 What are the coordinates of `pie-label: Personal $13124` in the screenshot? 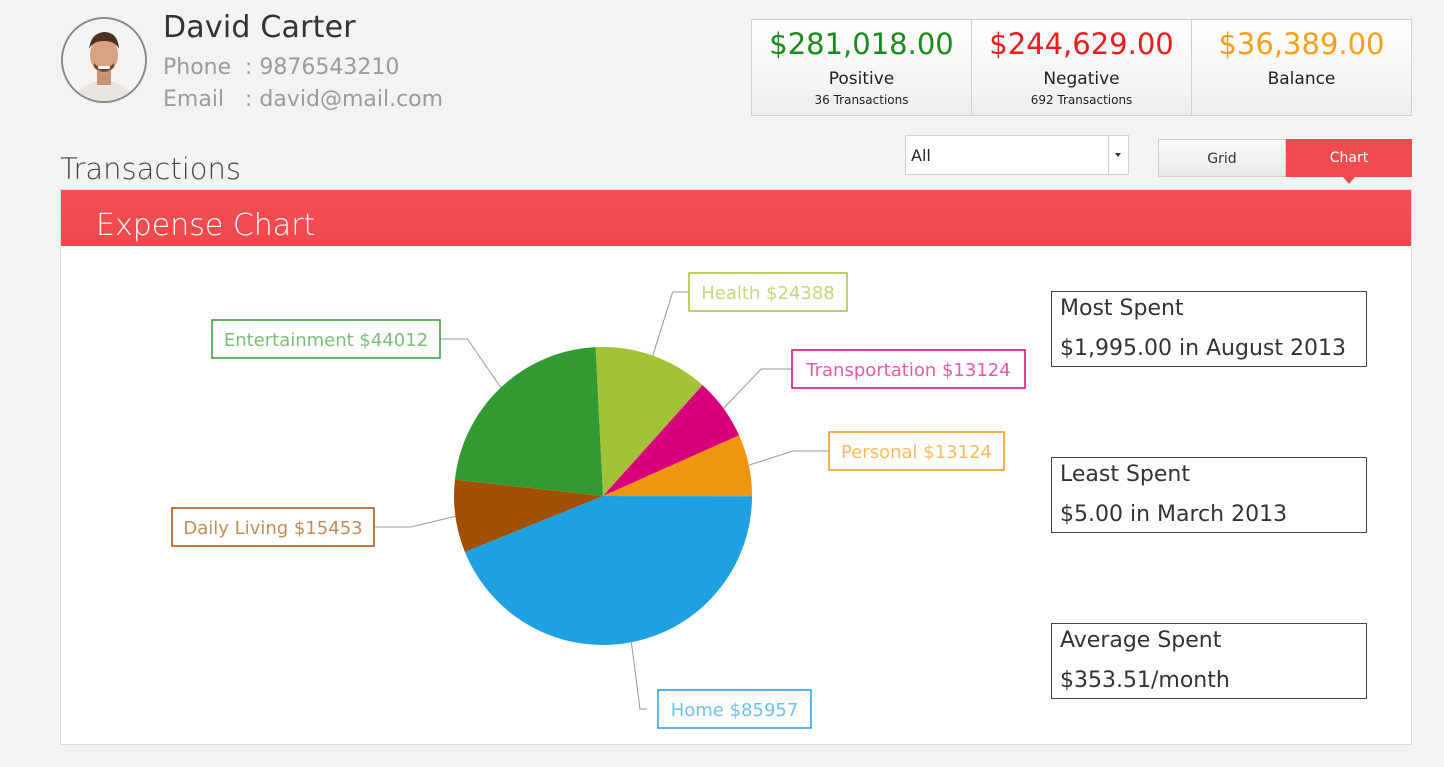 It's located at (916, 452).